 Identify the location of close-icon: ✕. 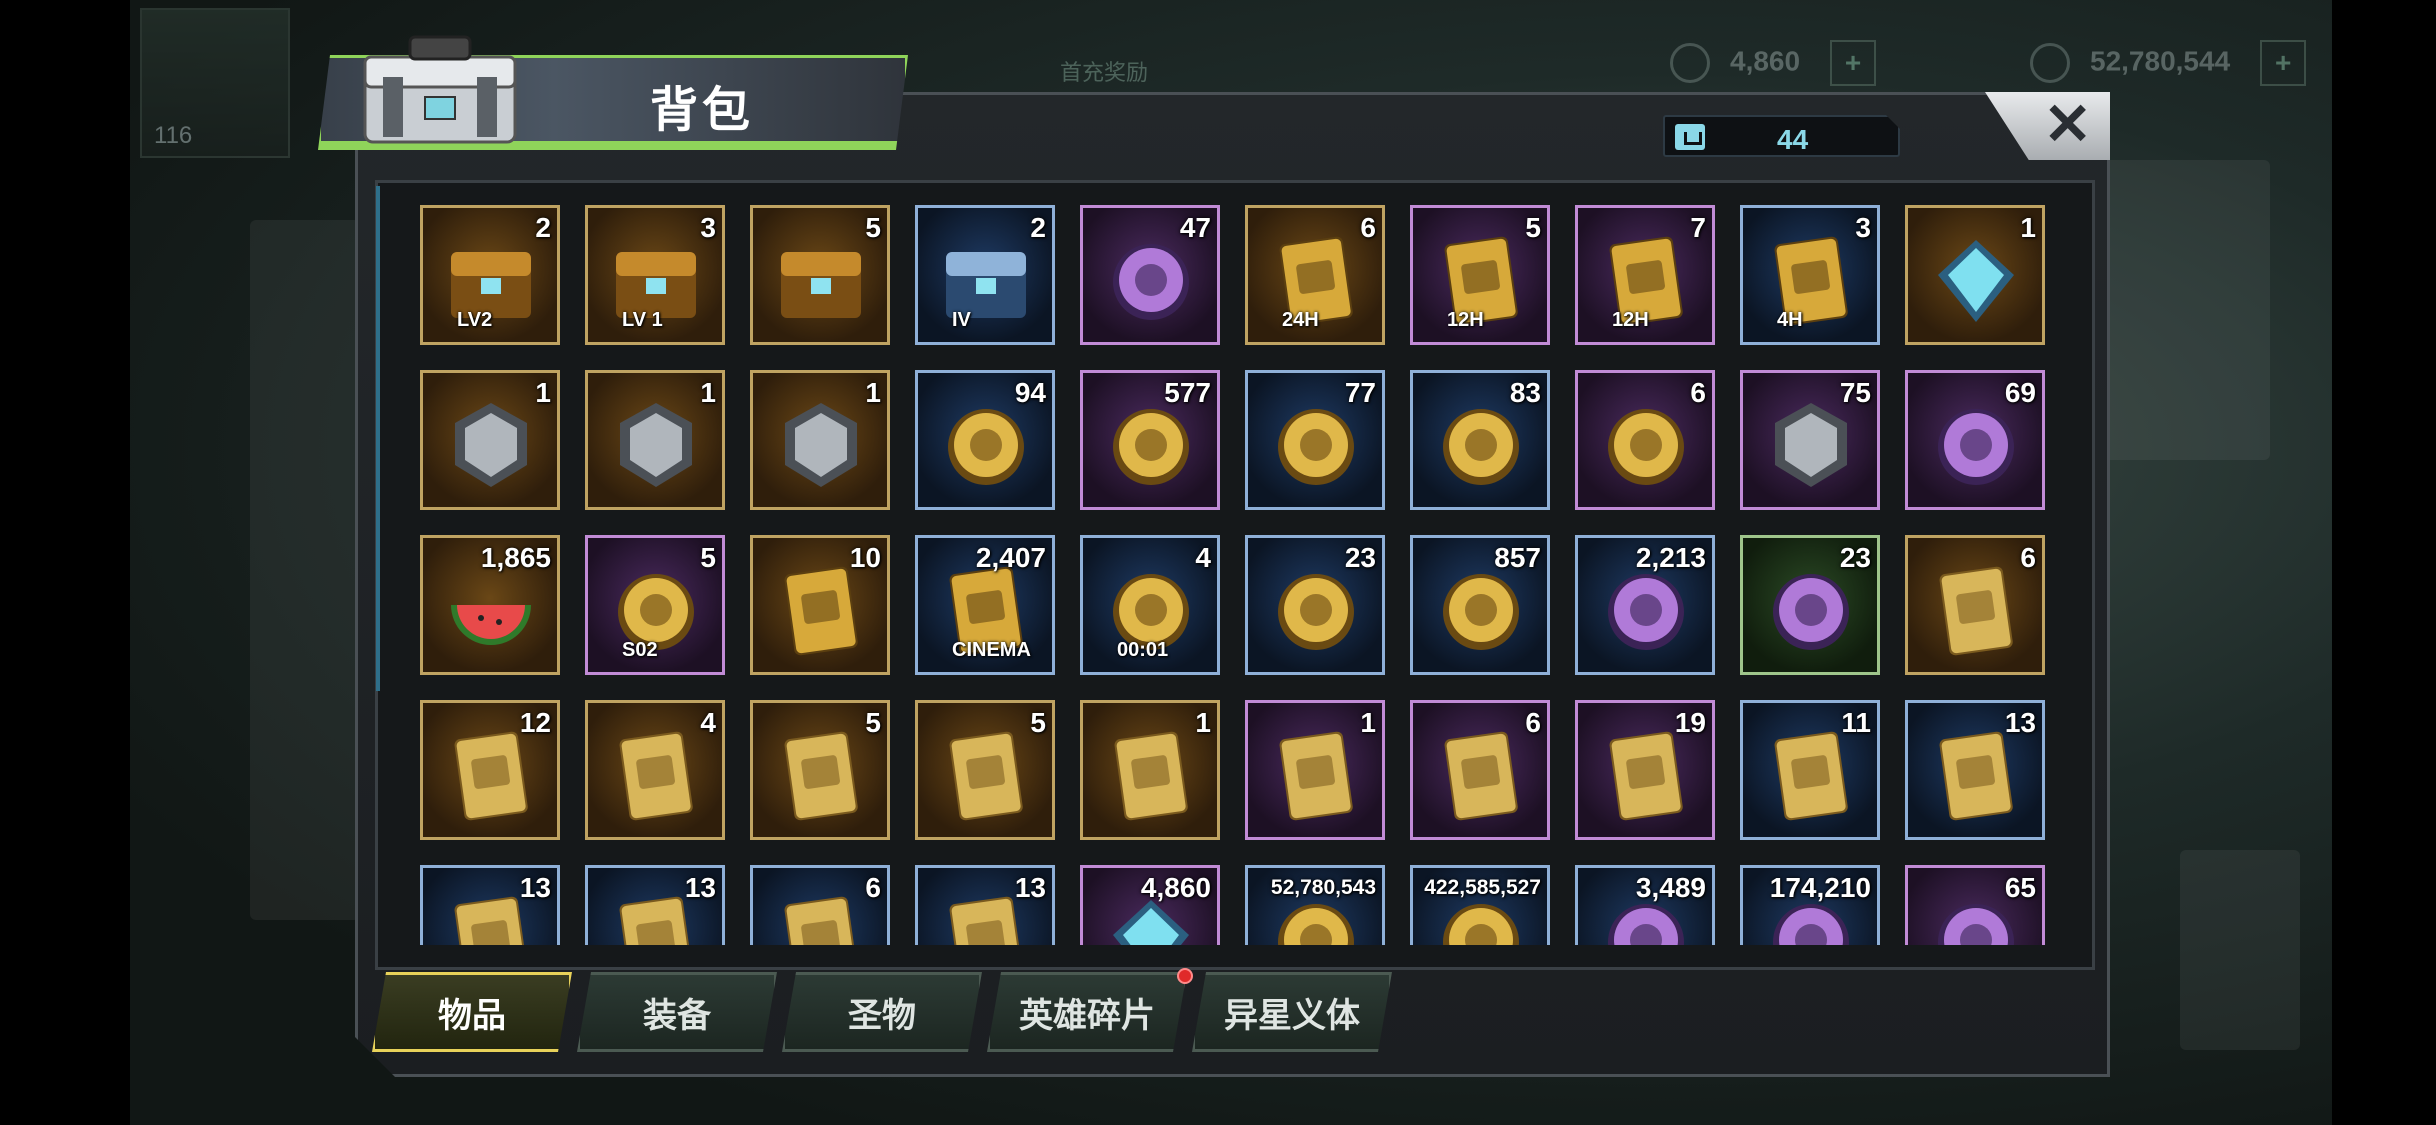
(2067, 124).